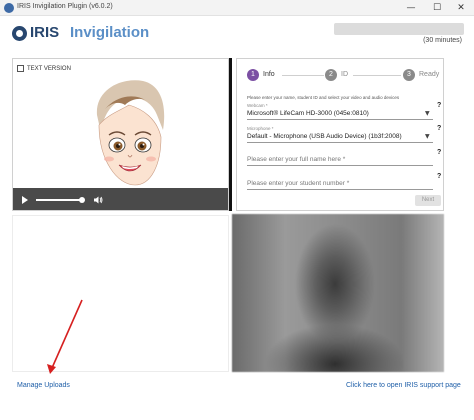 This screenshot has height=420, width=474. Describe the element at coordinates (344, 74) in the screenshot. I see `step-2-label: ID` at that location.